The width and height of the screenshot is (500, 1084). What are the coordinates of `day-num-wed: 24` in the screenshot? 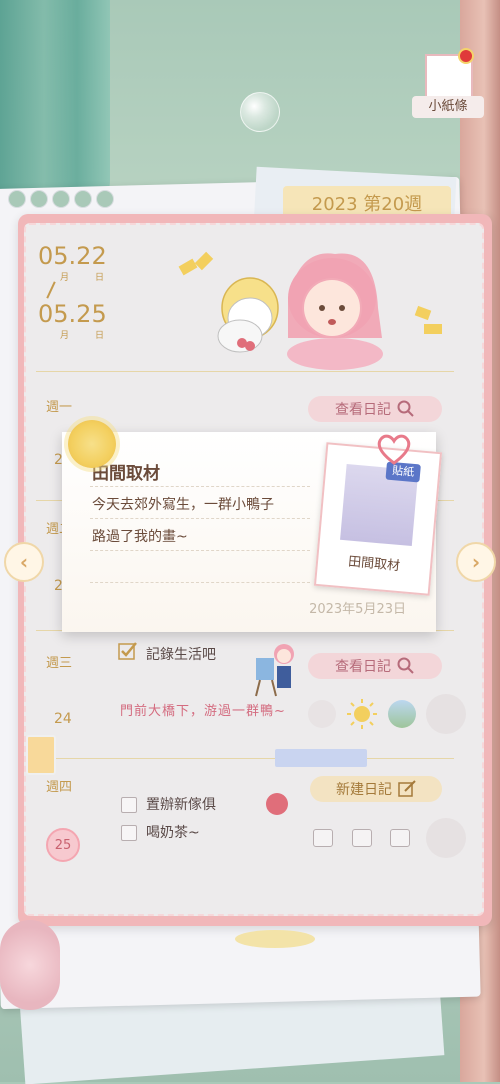 It's located at (63, 719).